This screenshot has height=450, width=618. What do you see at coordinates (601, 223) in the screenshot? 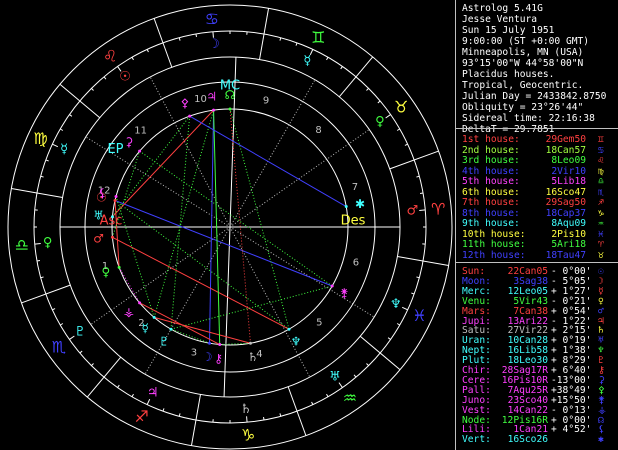
I see `sign-icon: ♒` at bounding box center [601, 223].